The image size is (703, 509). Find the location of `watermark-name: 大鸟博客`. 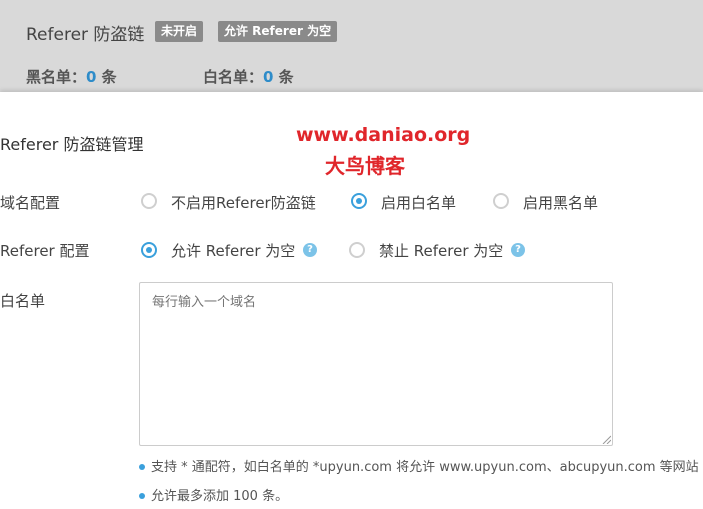

watermark-name: 大鸟博客 is located at coordinates (365, 166).